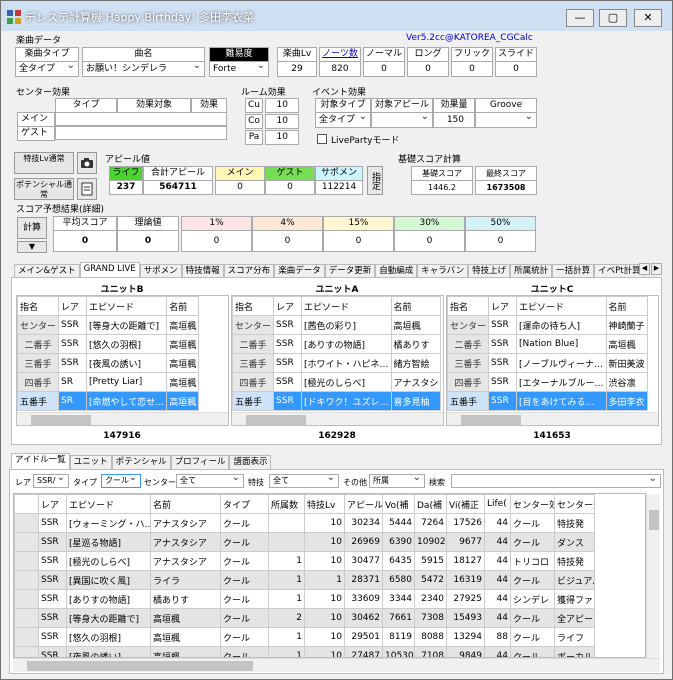 This screenshot has height=680, width=673. I want to click on rare-filter-select: SSR/, so click(51, 480).